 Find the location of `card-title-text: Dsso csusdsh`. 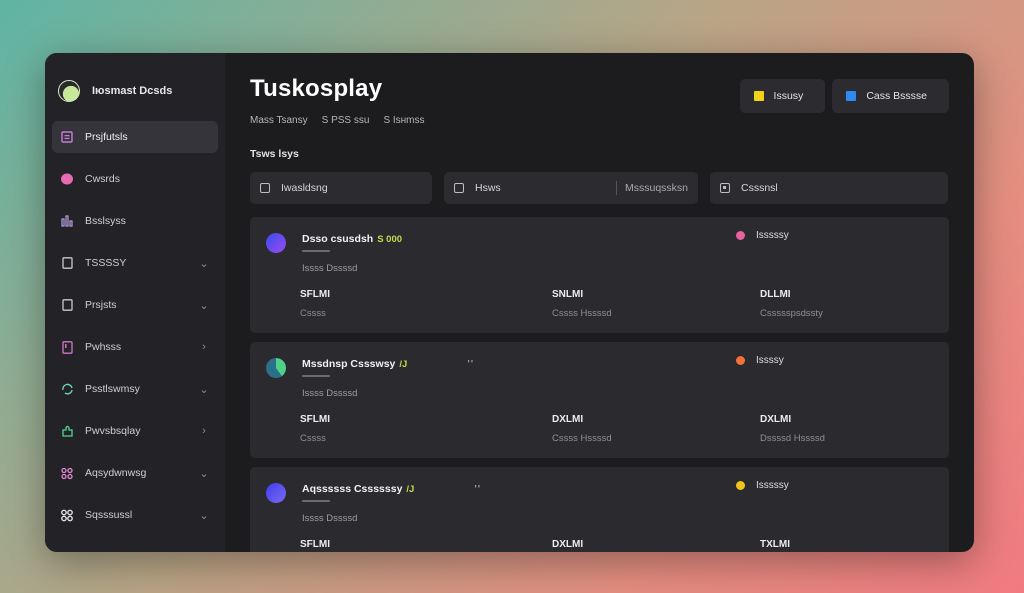

card-title-text: Dsso csusdsh is located at coordinates (338, 239).